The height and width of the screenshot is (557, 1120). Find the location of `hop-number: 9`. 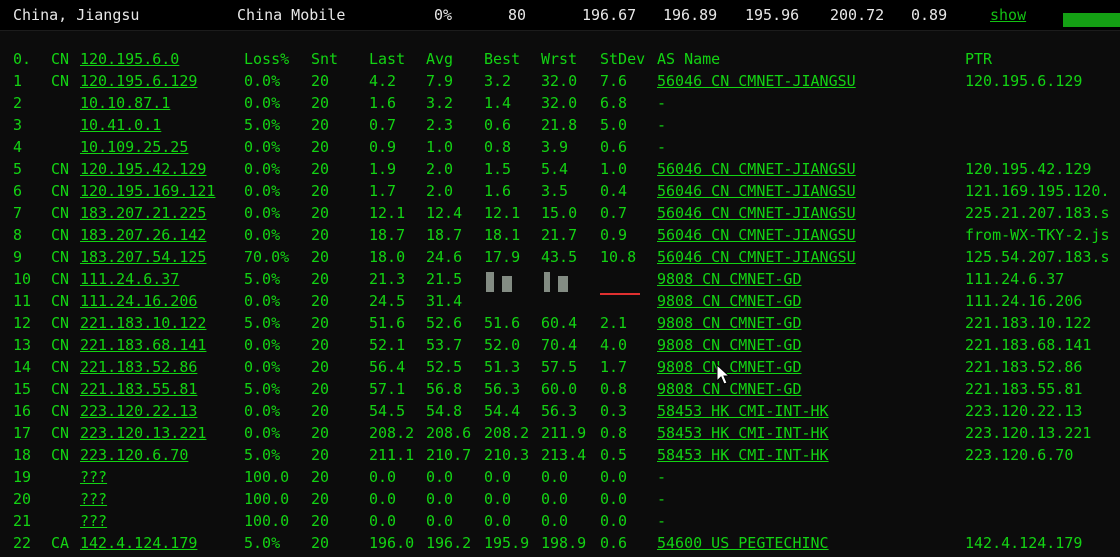

hop-number: 9 is located at coordinates (18, 257).